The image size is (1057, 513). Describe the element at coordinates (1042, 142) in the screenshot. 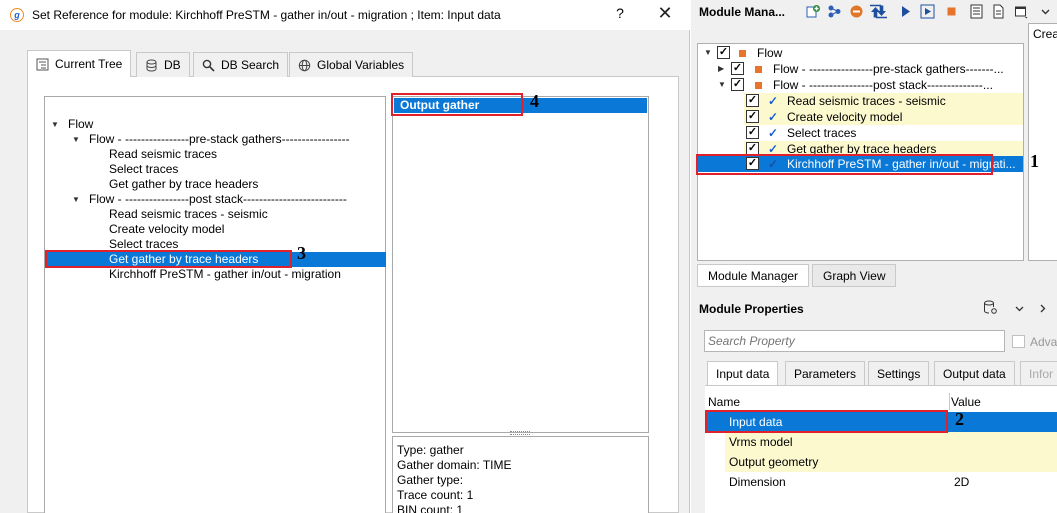

I see `create-panel: Creat` at that location.